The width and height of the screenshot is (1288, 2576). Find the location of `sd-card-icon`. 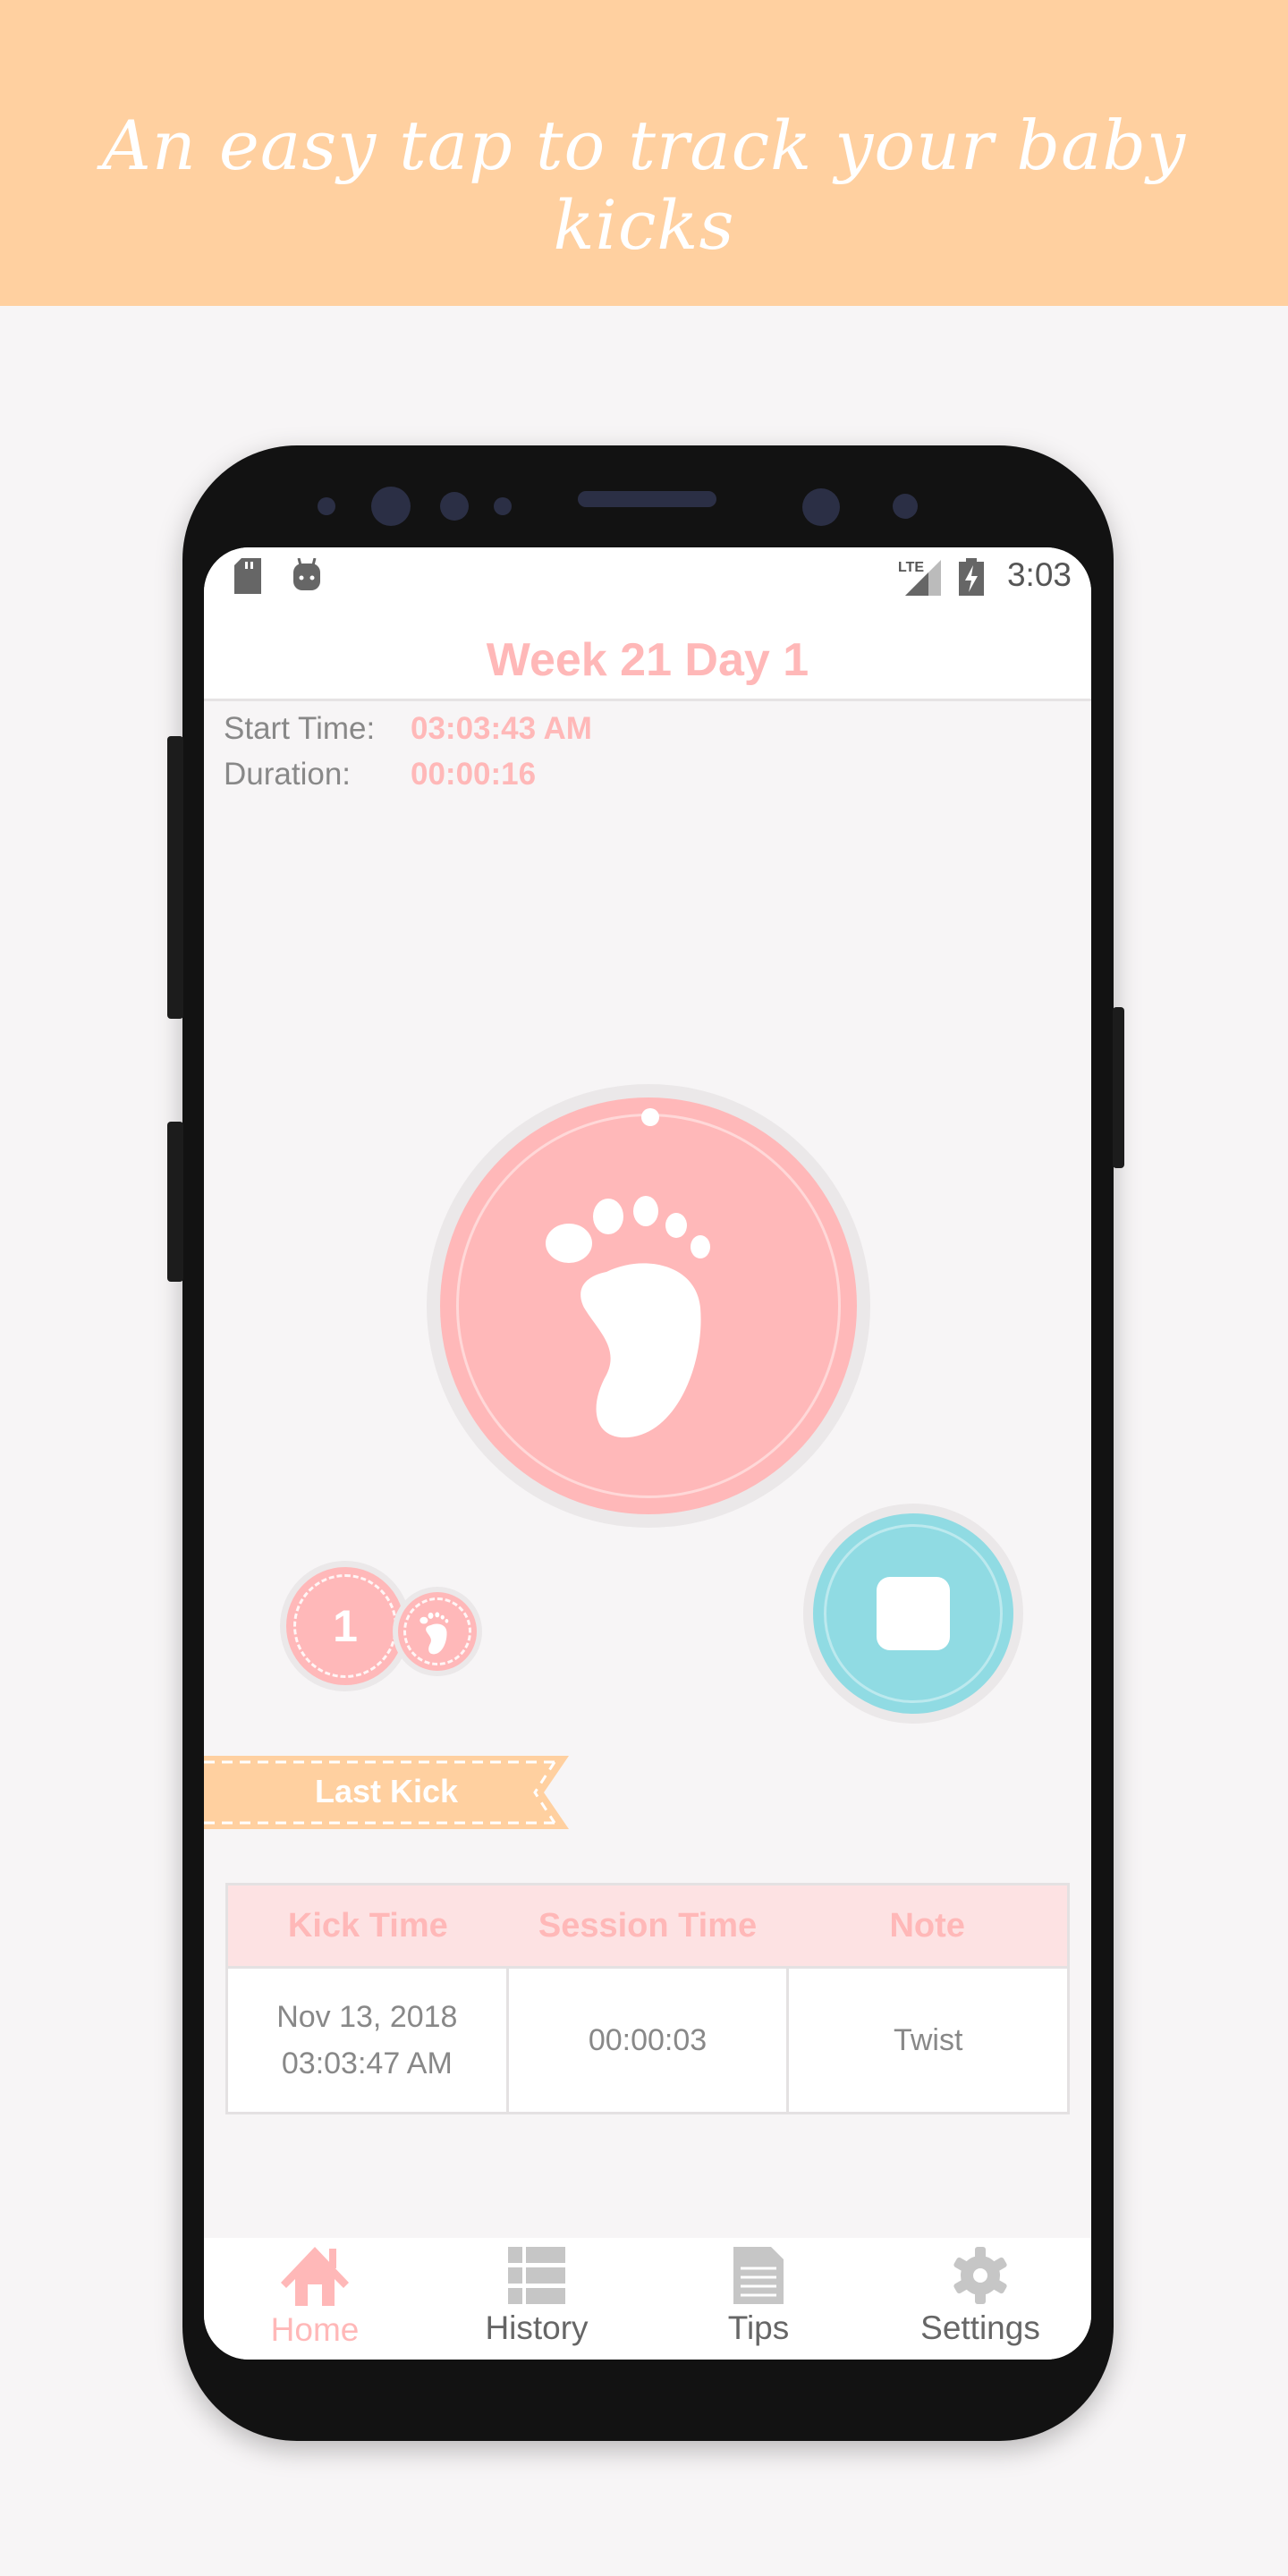

sd-card-icon is located at coordinates (247, 576).